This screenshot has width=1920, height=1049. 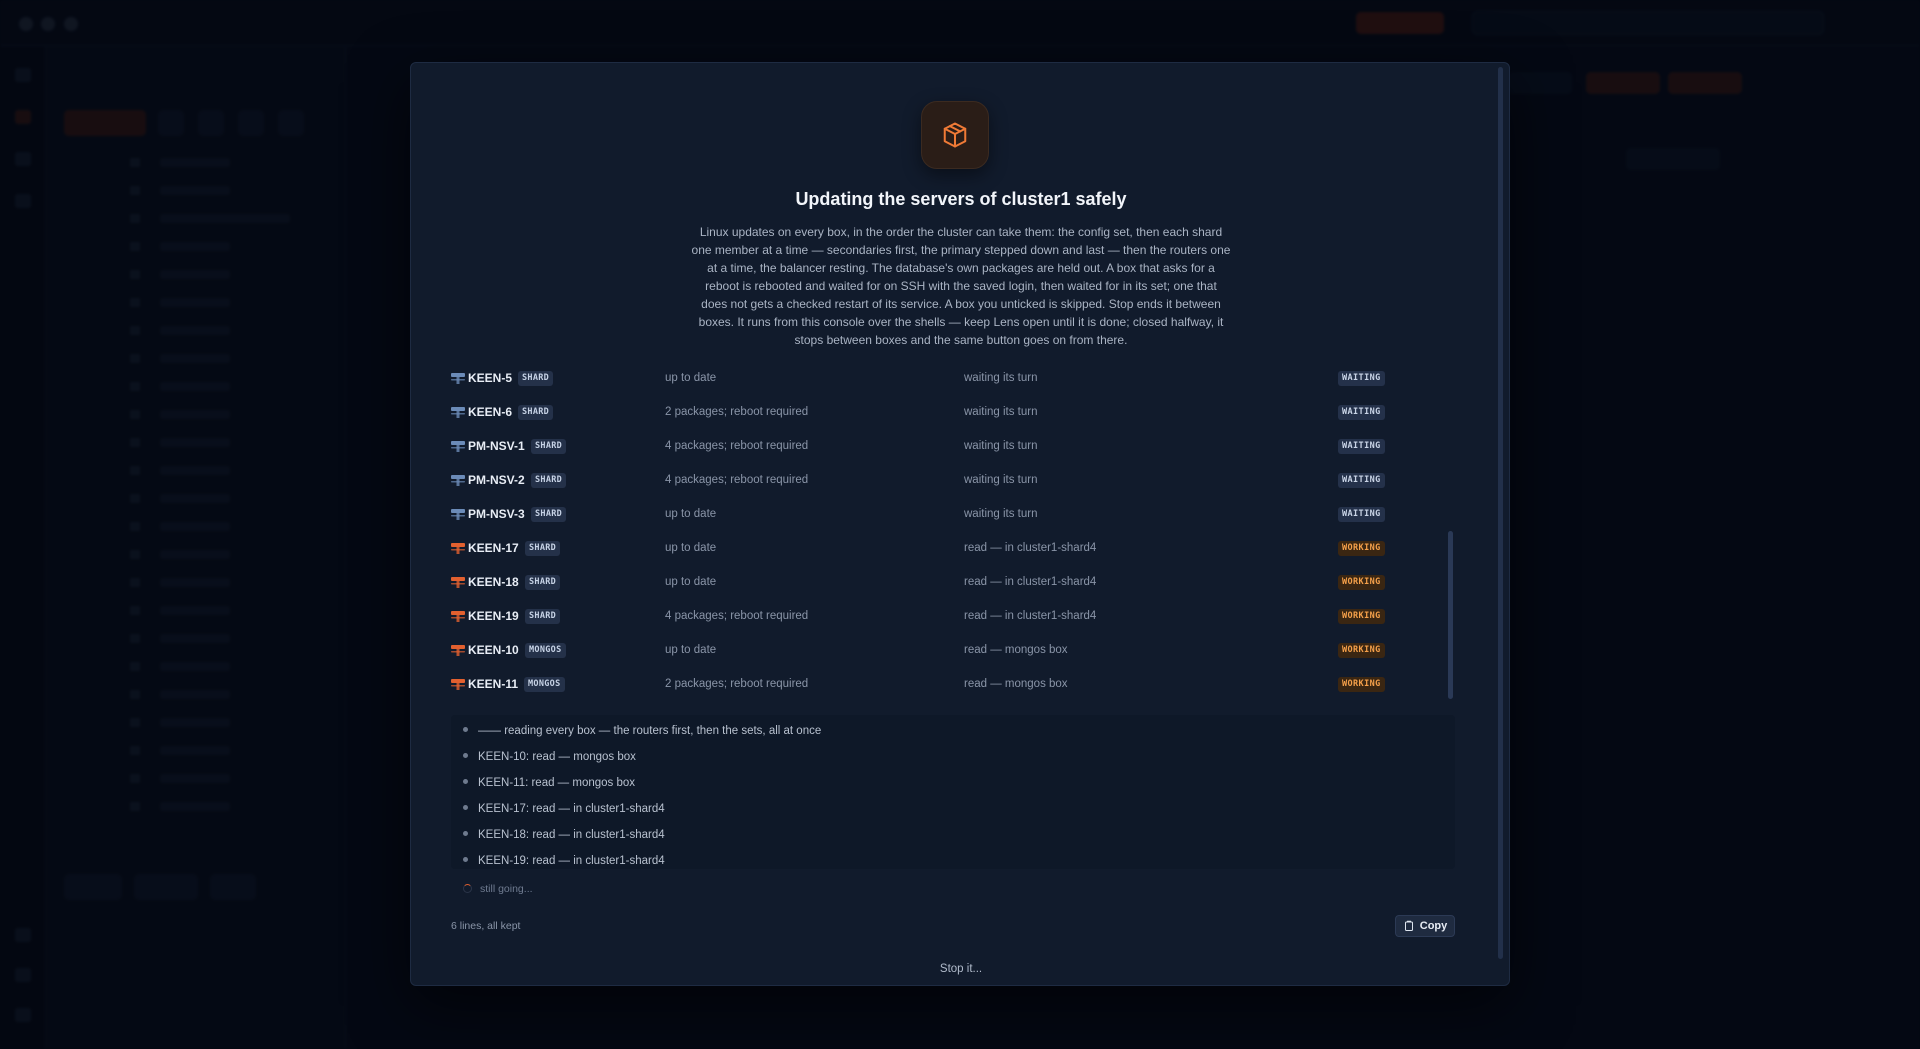 I want to click on copy-label: Copy, so click(x=1433, y=926).